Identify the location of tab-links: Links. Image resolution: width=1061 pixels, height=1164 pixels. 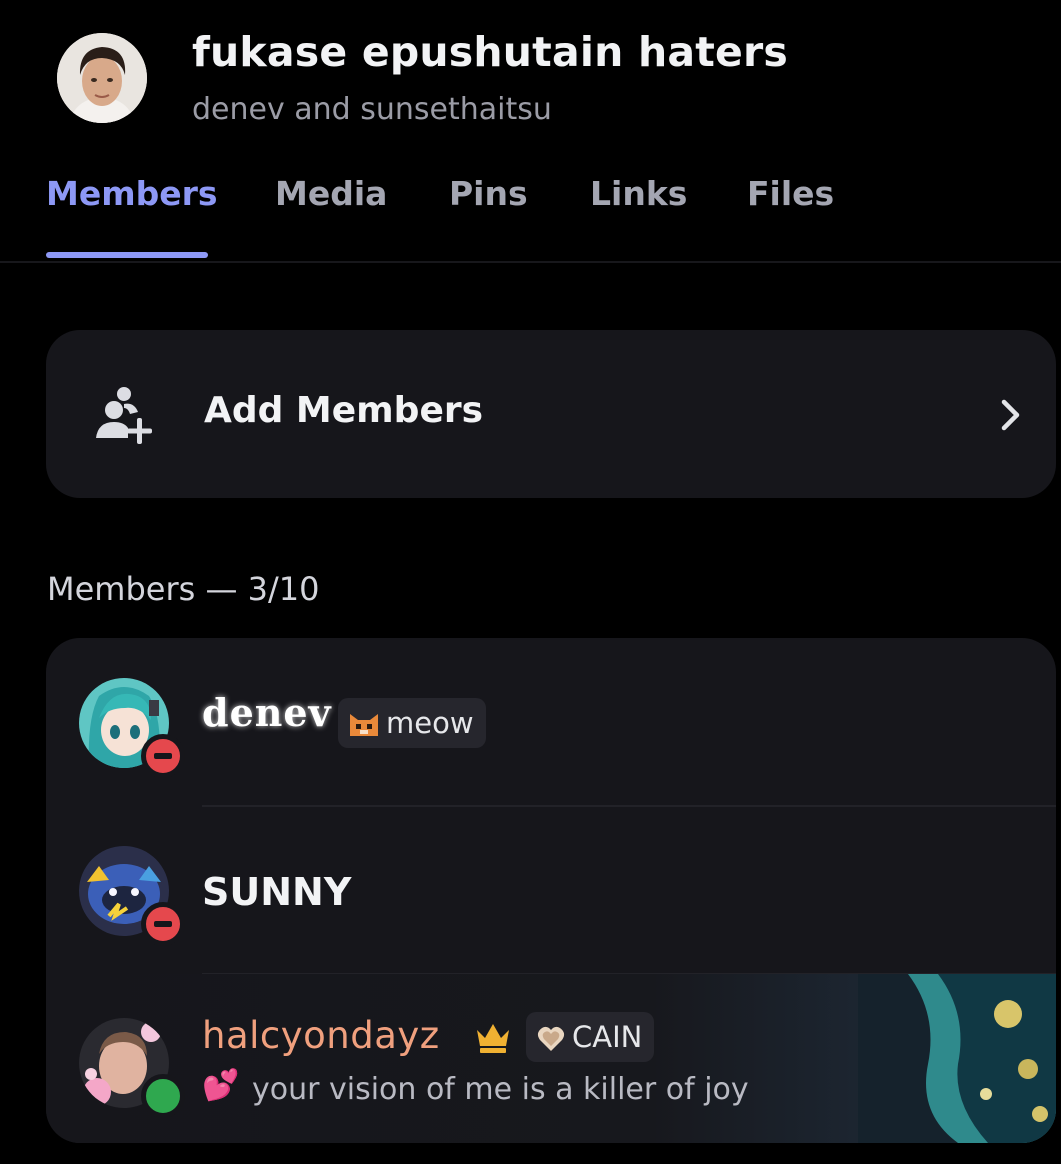
(638, 193).